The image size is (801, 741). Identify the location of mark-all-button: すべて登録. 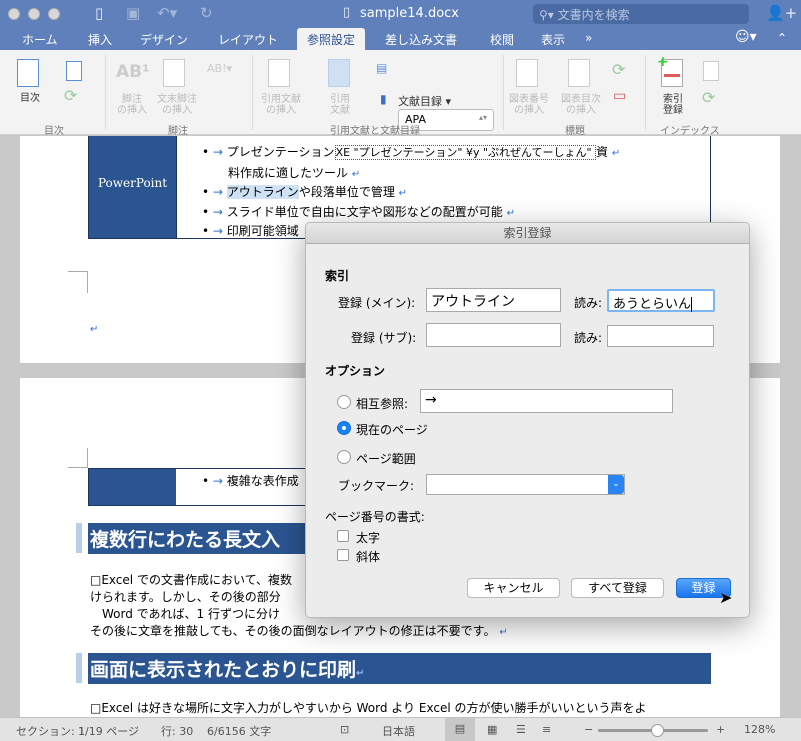
(617, 588).